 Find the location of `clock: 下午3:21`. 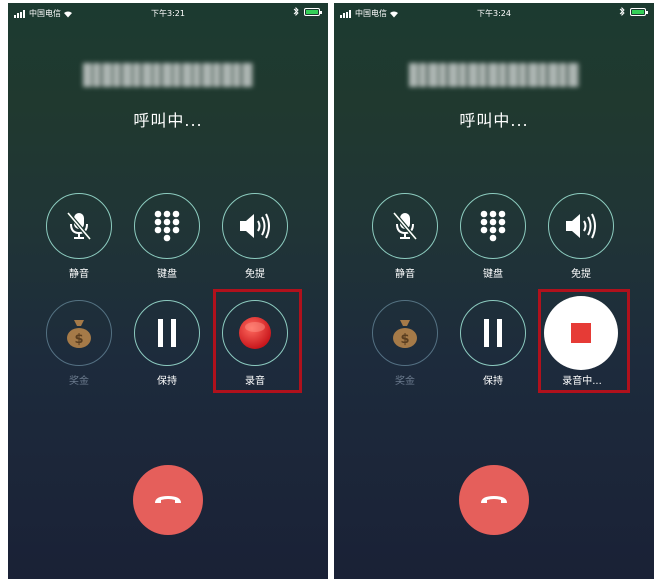

clock: 下午3:21 is located at coordinates (168, 13).